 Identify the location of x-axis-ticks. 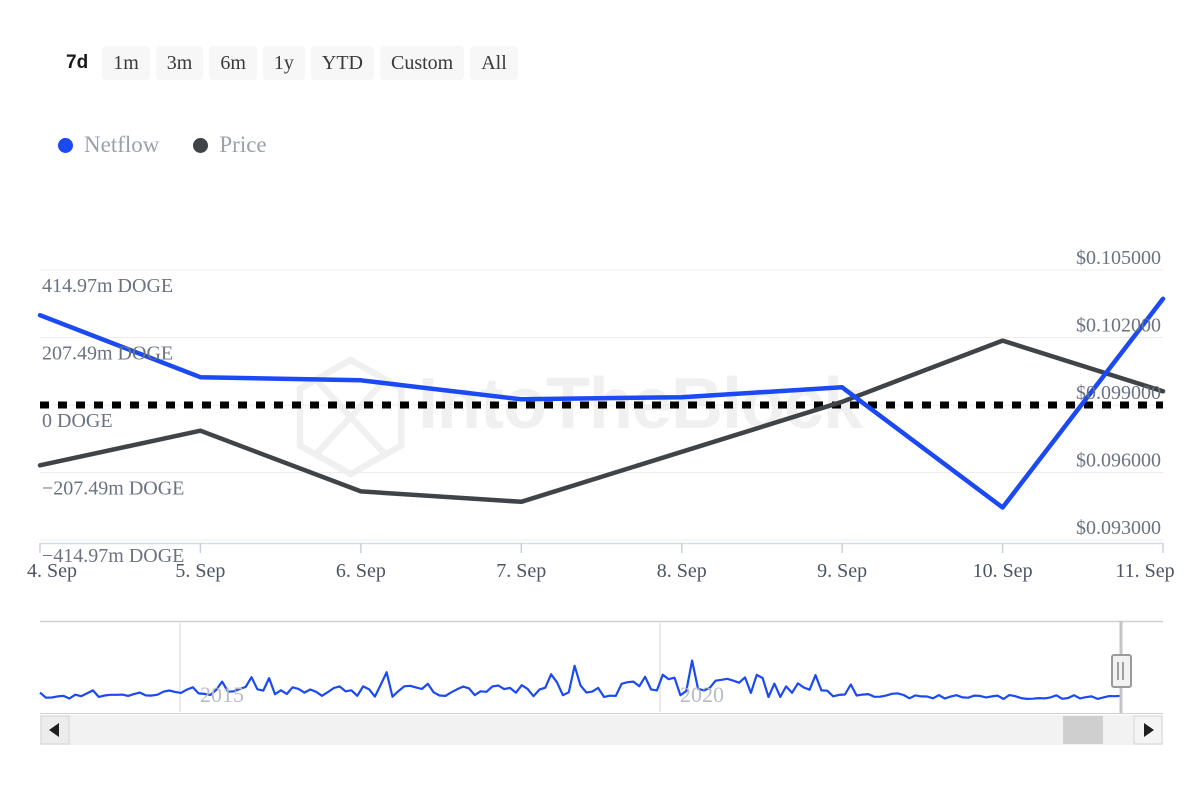
(601, 548).